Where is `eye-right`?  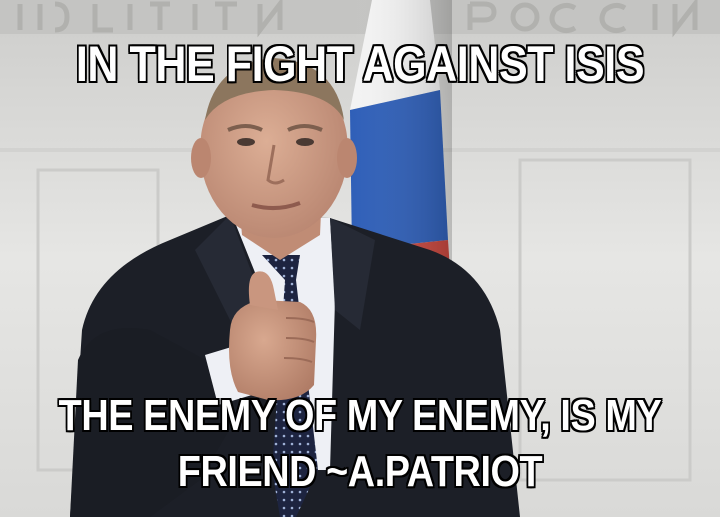 eye-right is located at coordinates (305, 142).